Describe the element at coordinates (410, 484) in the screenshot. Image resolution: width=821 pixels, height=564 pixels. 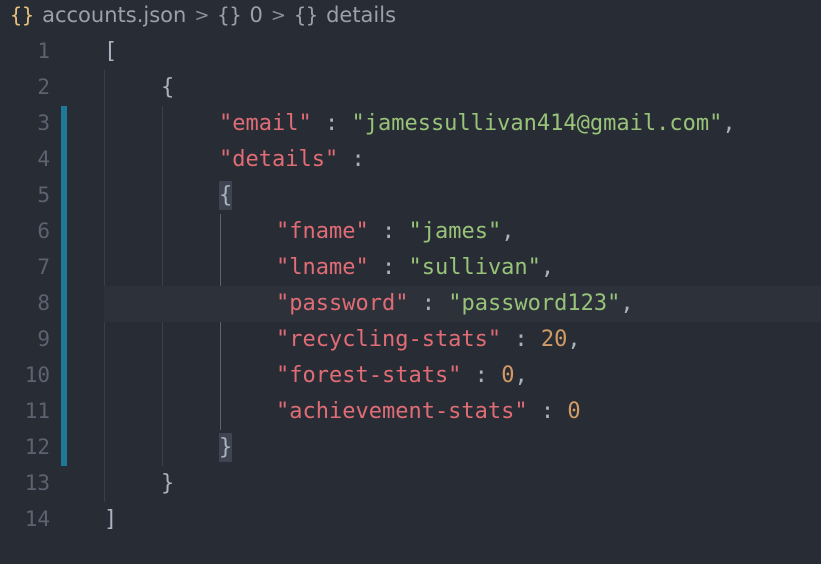
I see `code-line: 13 }` at that location.